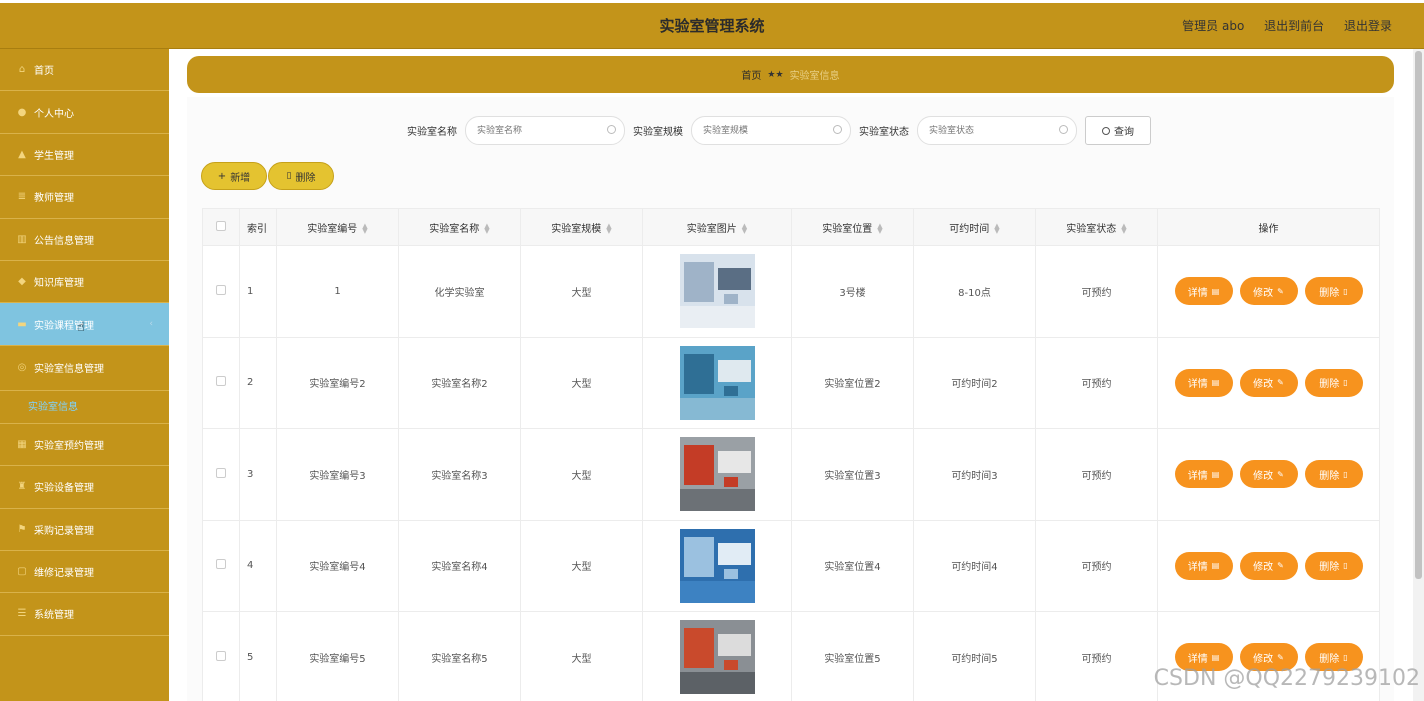  What do you see at coordinates (69, 370) in the screenshot?
I see `sidebar-item-label: 实验室信息管理` at bounding box center [69, 370].